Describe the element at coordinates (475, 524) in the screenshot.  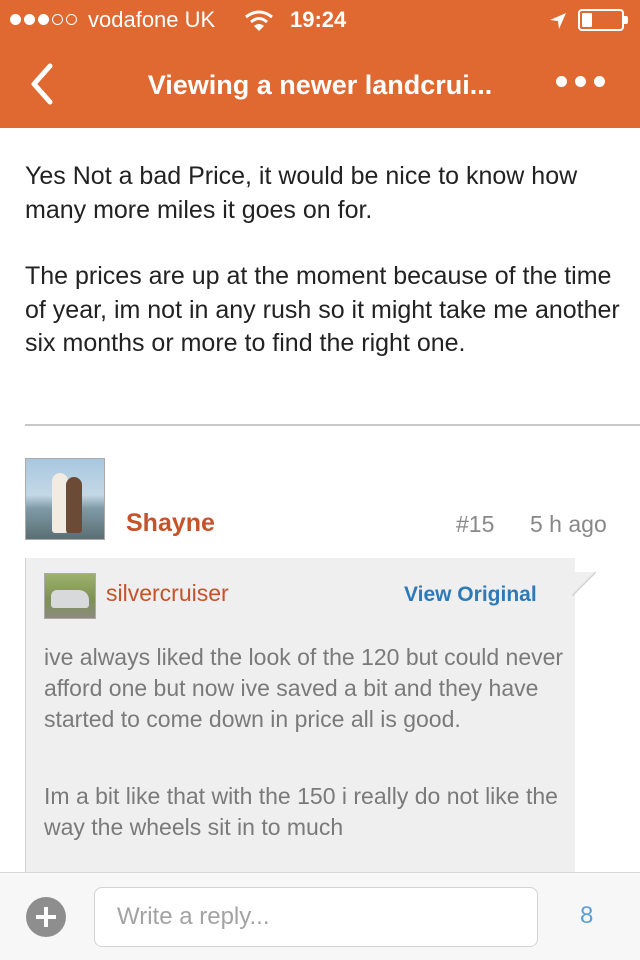
I see `post-number: #15` at that location.